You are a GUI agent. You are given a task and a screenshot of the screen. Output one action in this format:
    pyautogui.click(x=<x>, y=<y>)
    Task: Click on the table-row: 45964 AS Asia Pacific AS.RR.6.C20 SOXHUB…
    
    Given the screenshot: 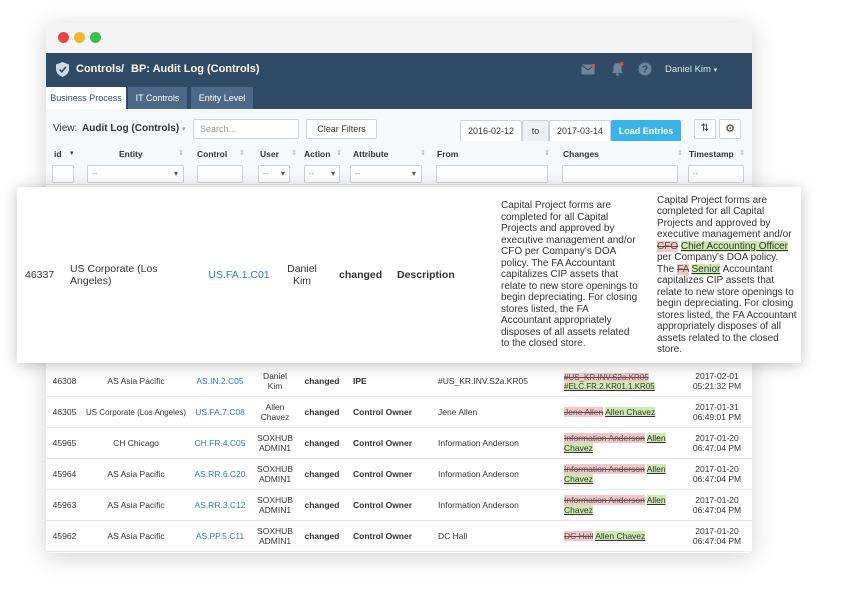 What is the action you would take?
    pyautogui.click(x=399, y=474)
    